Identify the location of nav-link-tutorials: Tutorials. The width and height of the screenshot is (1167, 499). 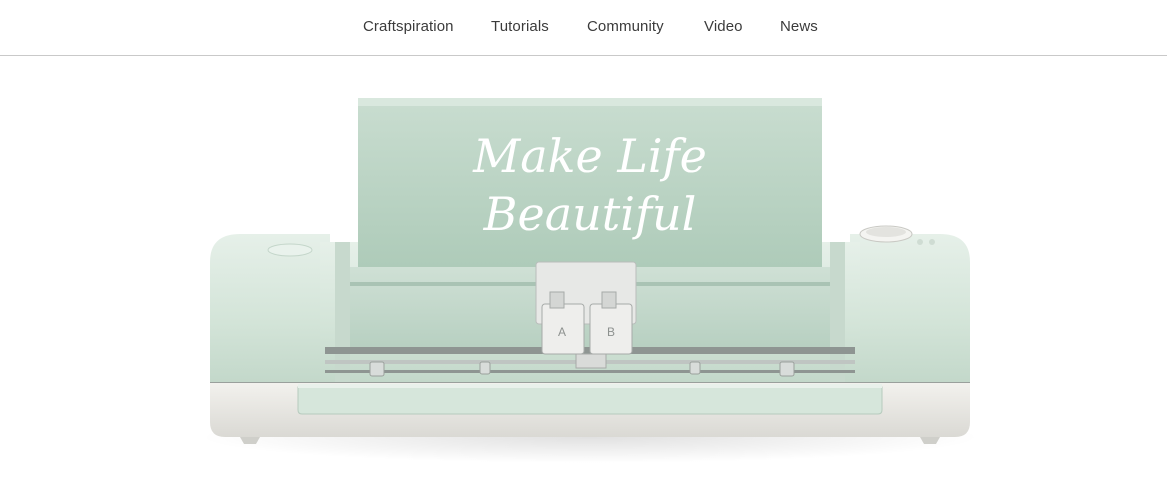
(520, 26).